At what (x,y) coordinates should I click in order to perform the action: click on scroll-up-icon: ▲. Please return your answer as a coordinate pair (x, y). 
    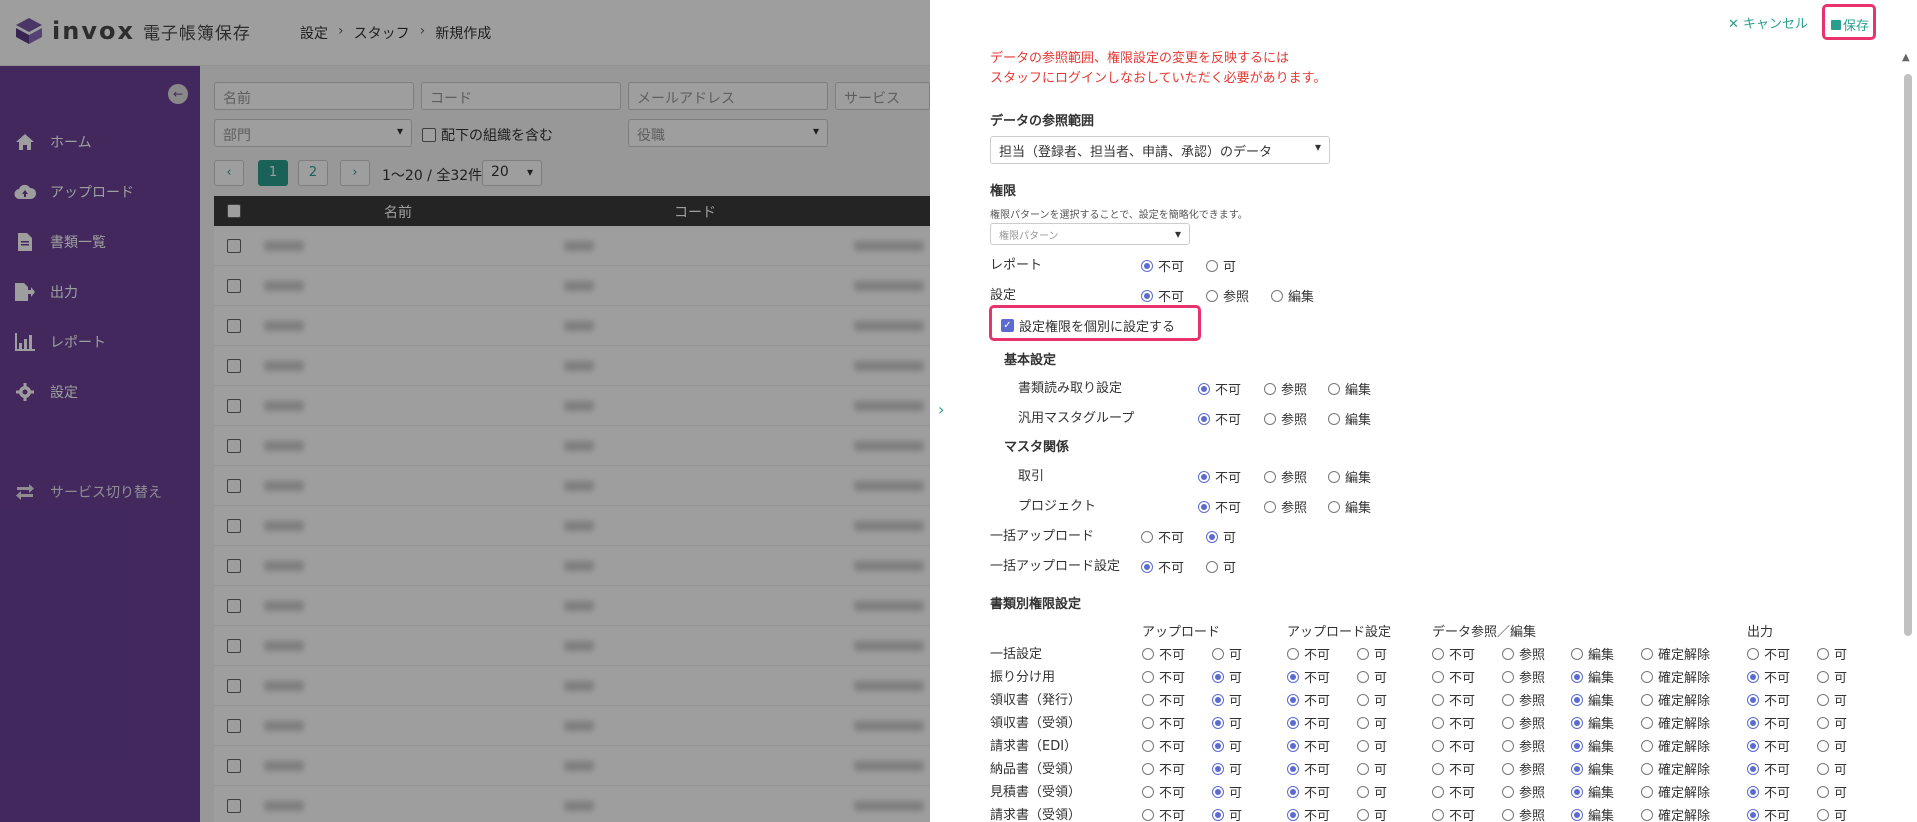
    Looking at the image, I should click on (1906, 57).